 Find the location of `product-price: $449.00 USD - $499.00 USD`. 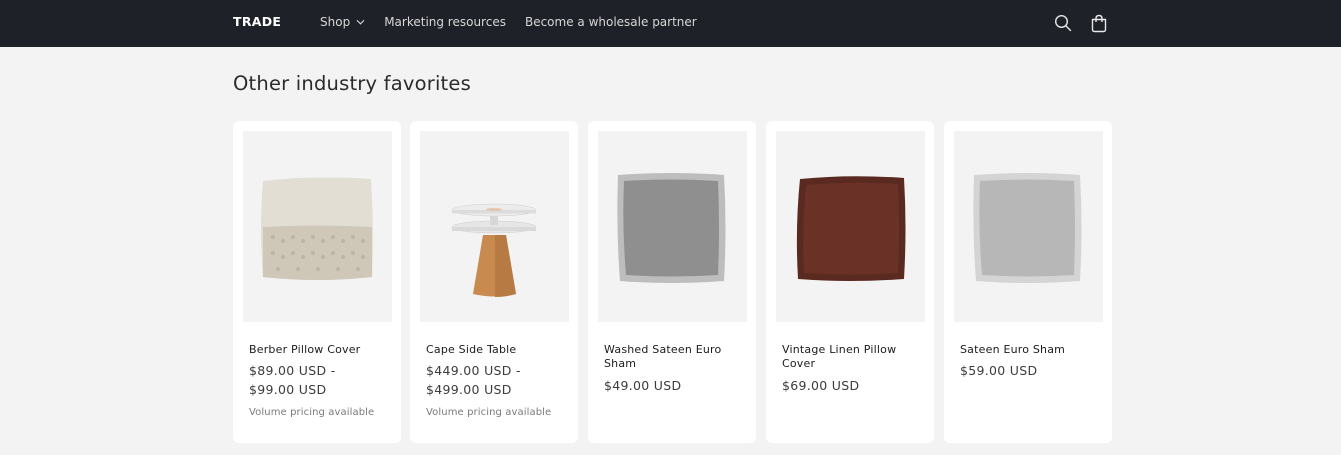

product-price: $449.00 USD - $499.00 USD is located at coordinates (496, 380).